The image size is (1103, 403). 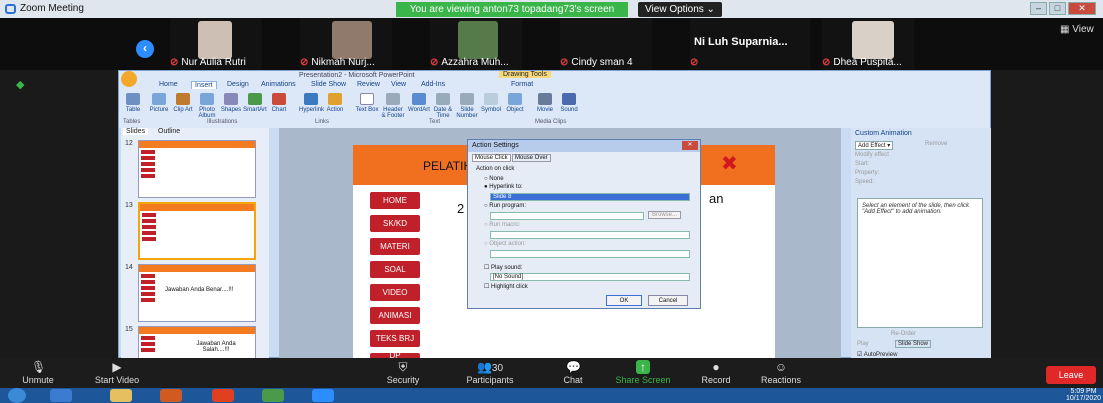 I want to click on view-button: ▦ View, so click(x=1077, y=29).